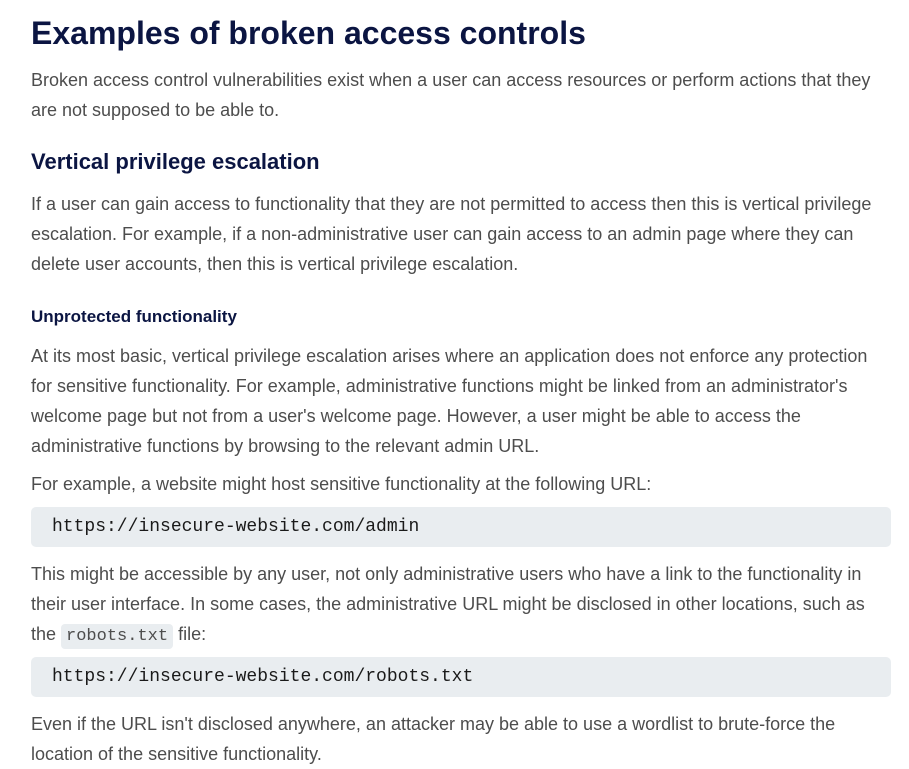 This screenshot has height=769, width=909. What do you see at coordinates (134, 316) in the screenshot?
I see `unprotected-functionality-heading: Unprotected functionality` at bounding box center [134, 316].